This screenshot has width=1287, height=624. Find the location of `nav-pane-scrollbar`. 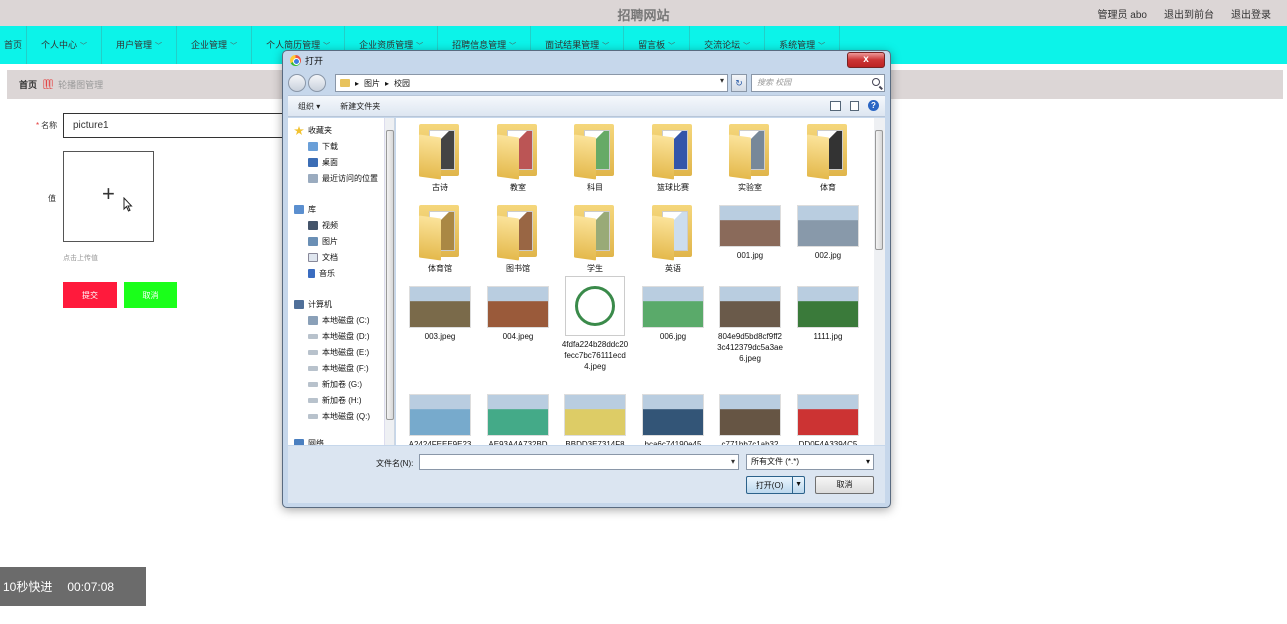

nav-pane-scrollbar is located at coordinates (389, 281).